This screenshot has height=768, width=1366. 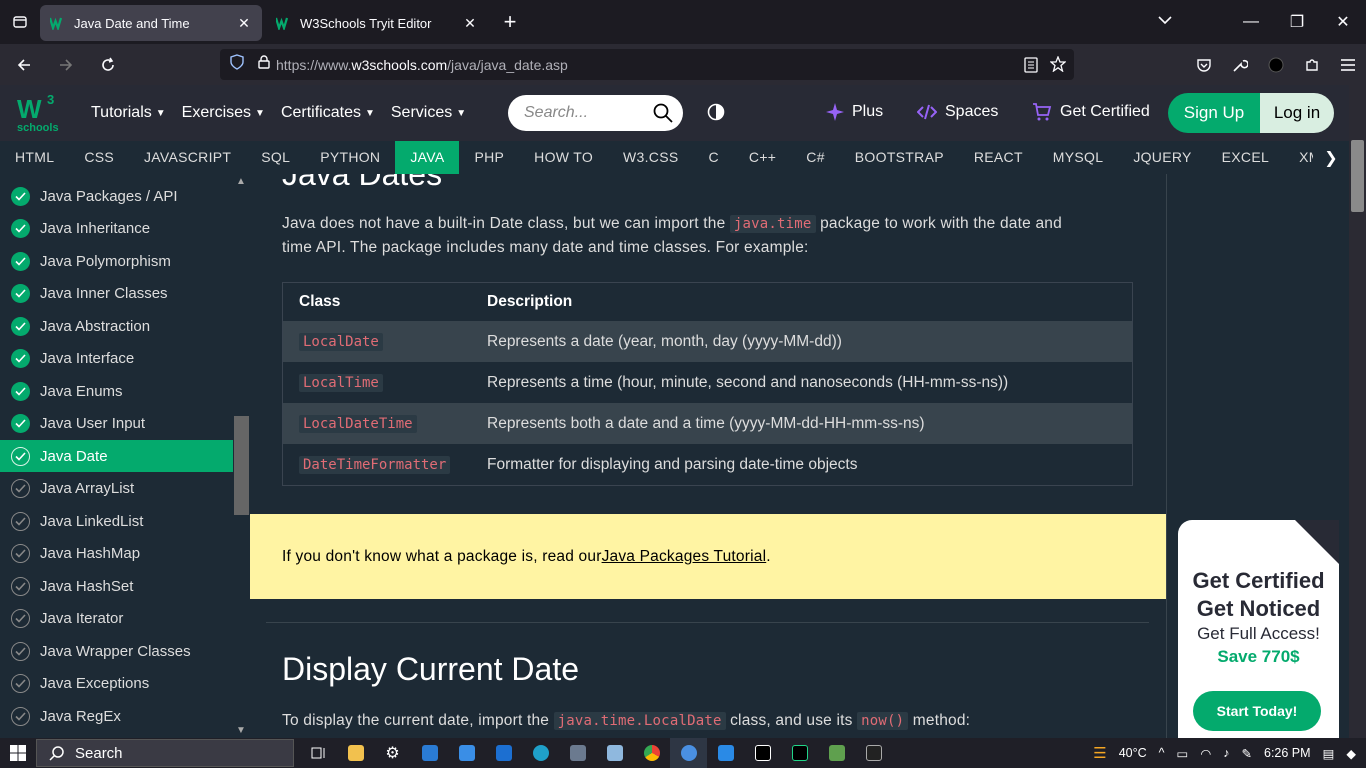 I want to click on sidebar-item: Java Iterator, so click(x=116, y=619).